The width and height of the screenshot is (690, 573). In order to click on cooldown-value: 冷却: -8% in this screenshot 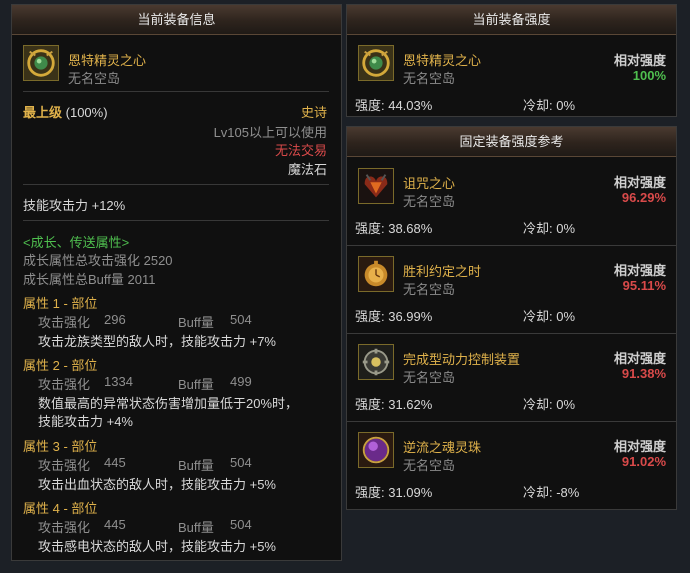, I will do `click(551, 492)`.